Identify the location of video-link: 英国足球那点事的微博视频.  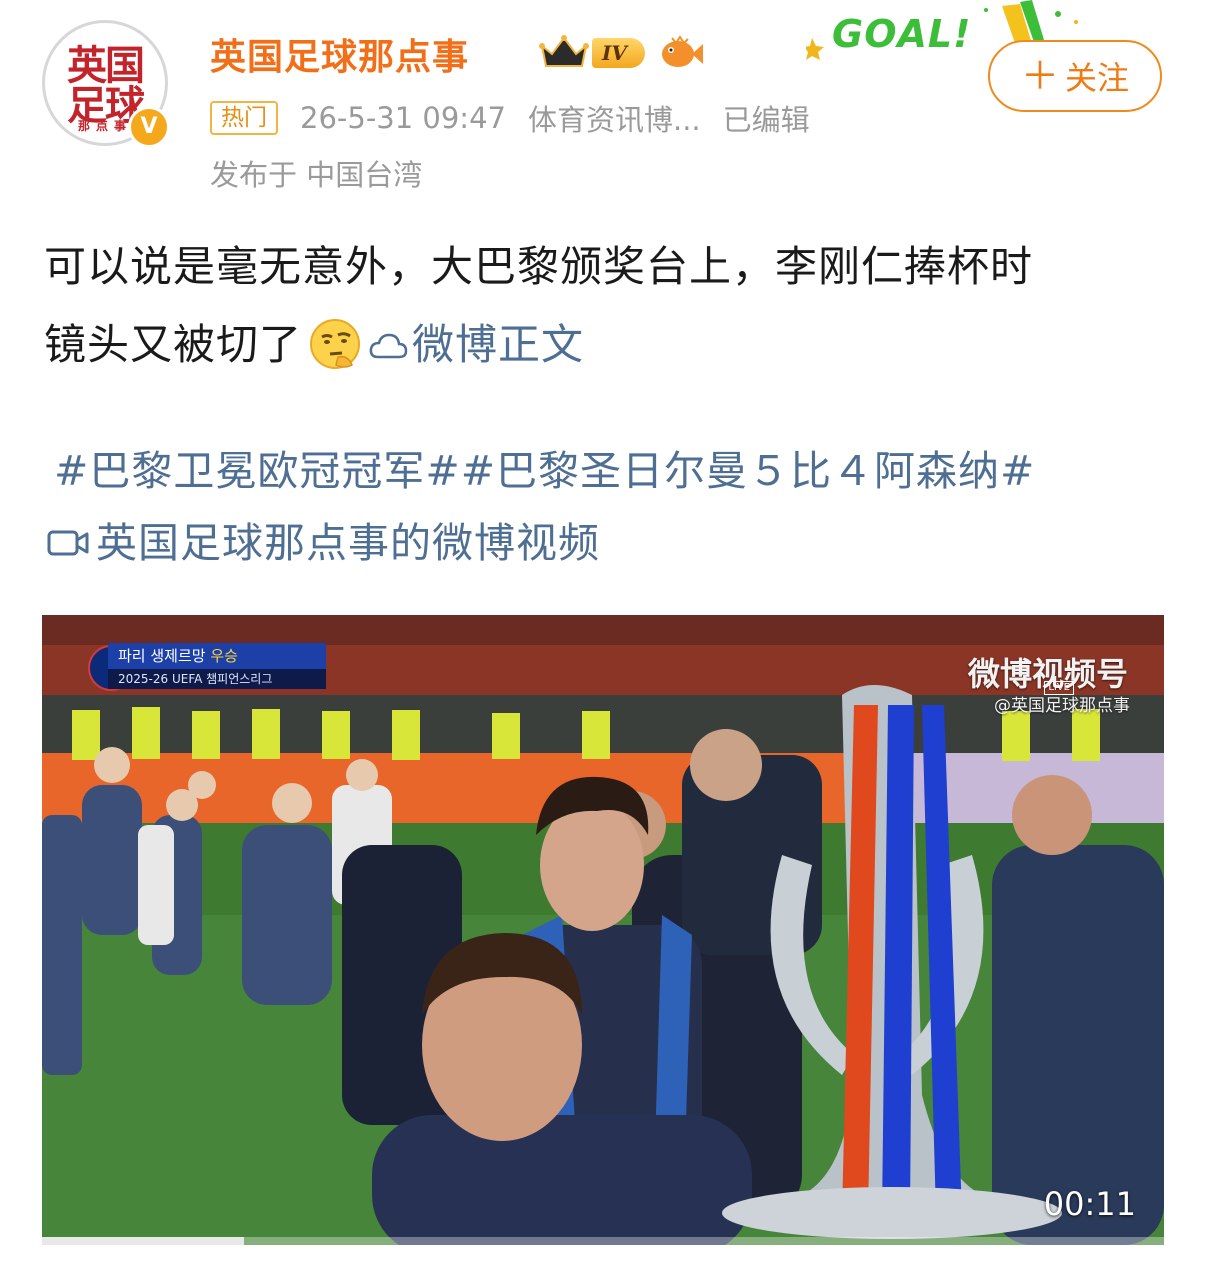
(323, 543).